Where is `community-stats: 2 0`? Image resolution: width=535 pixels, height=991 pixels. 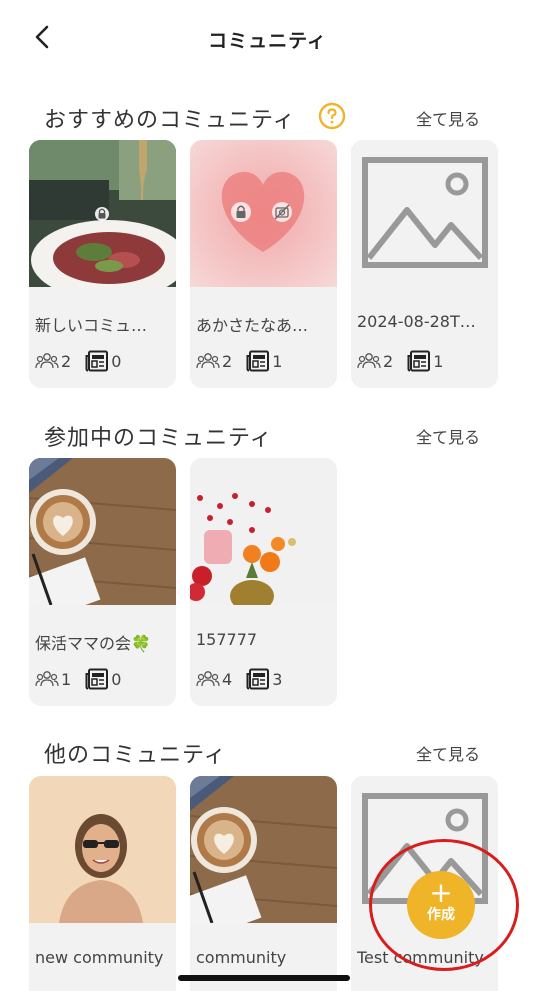
community-stats: 2 0 is located at coordinates (85, 361).